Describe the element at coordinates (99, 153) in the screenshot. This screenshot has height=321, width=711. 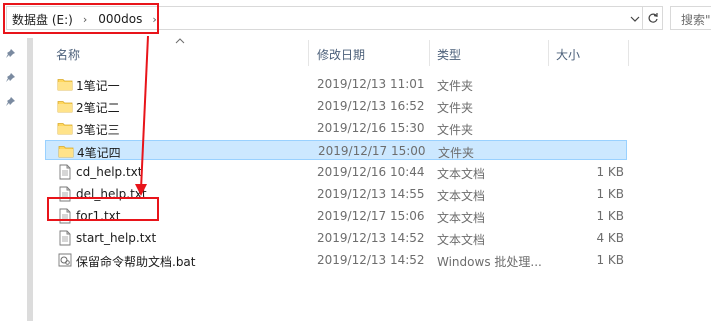
I see `file-name: 4笔记四` at that location.